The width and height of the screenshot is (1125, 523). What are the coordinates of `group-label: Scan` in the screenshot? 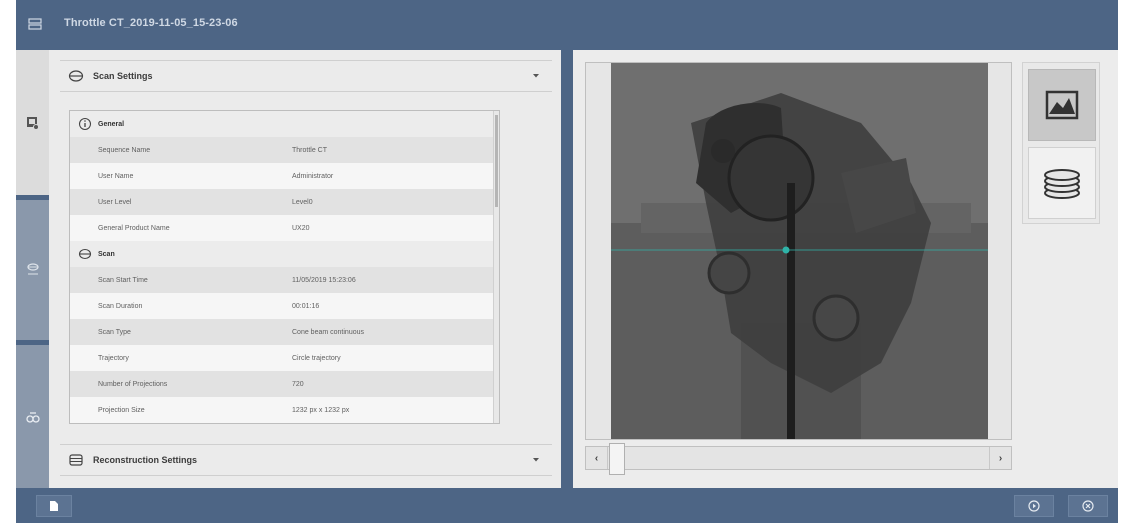 It's located at (106, 254).